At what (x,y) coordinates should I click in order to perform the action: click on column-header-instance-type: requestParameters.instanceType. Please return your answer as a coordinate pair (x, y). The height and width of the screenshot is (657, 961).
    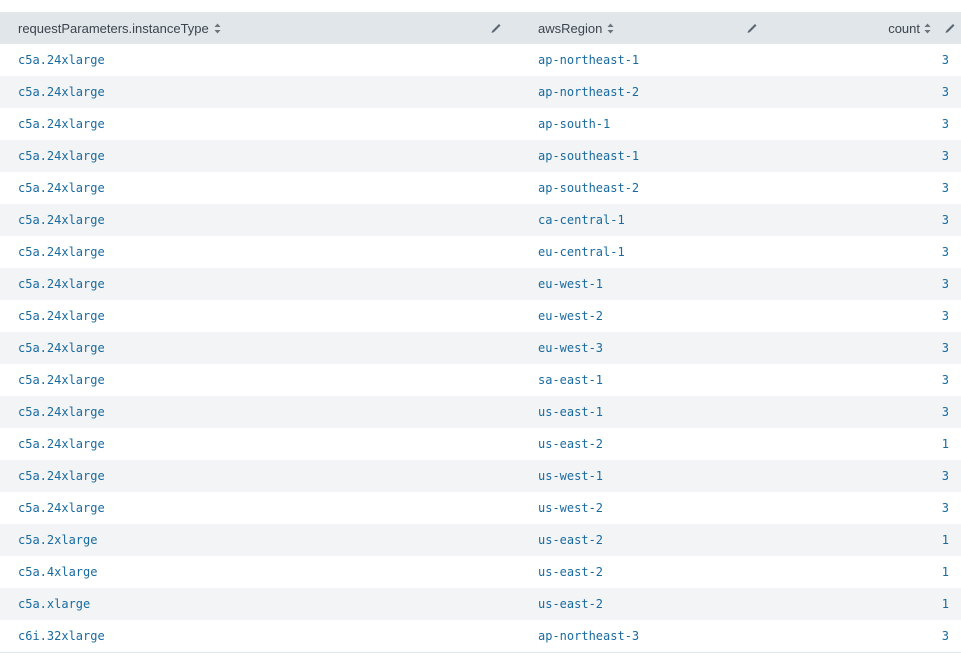
    Looking at the image, I should click on (260, 28).